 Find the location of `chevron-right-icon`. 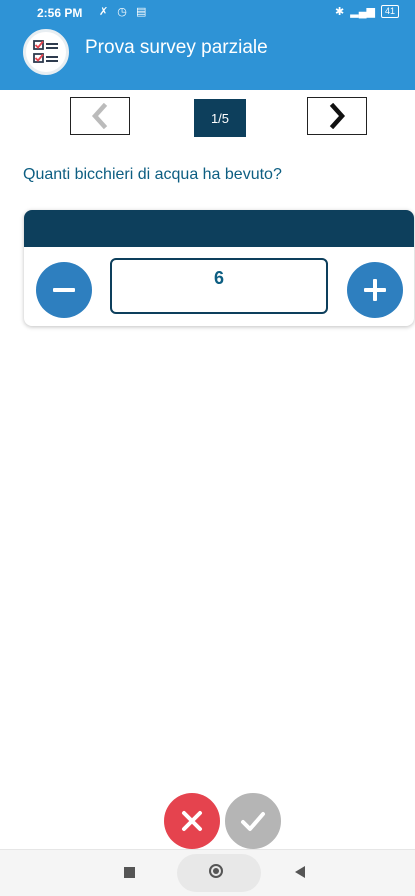

chevron-right-icon is located at coordinates (337, 116).